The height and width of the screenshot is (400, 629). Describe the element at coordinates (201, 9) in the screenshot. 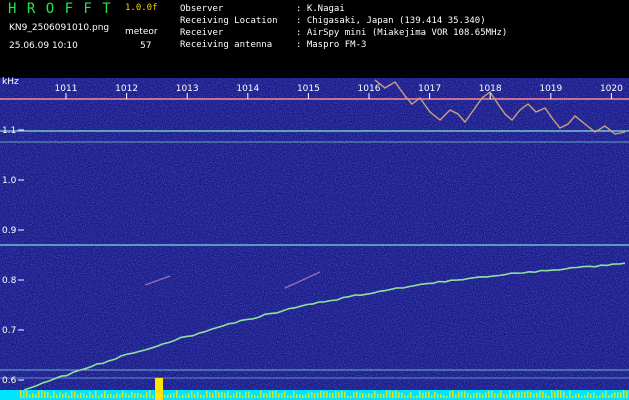

I see `info-label-observer: Observer` at that location.